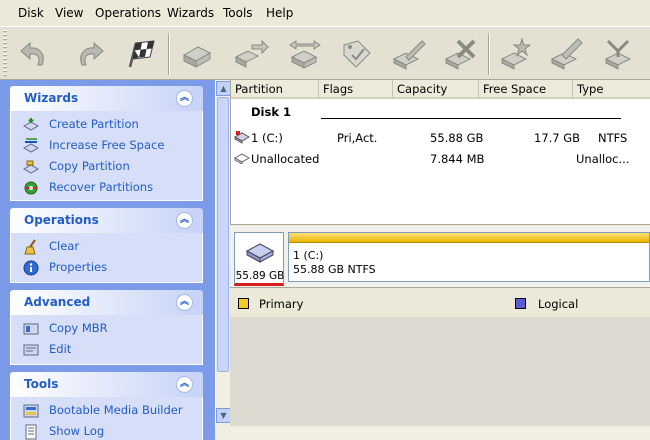 The image size is (650, 440). I want to click on advanced-panel-header: Advanced ︽, so click(106, 302).